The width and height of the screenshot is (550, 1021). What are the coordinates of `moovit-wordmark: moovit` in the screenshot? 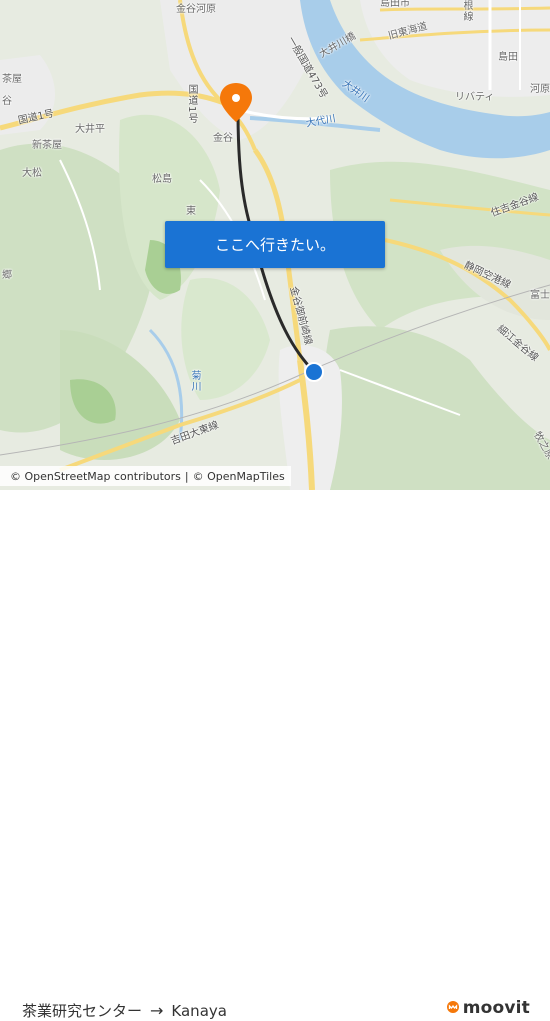 It's located at (496, 1008).